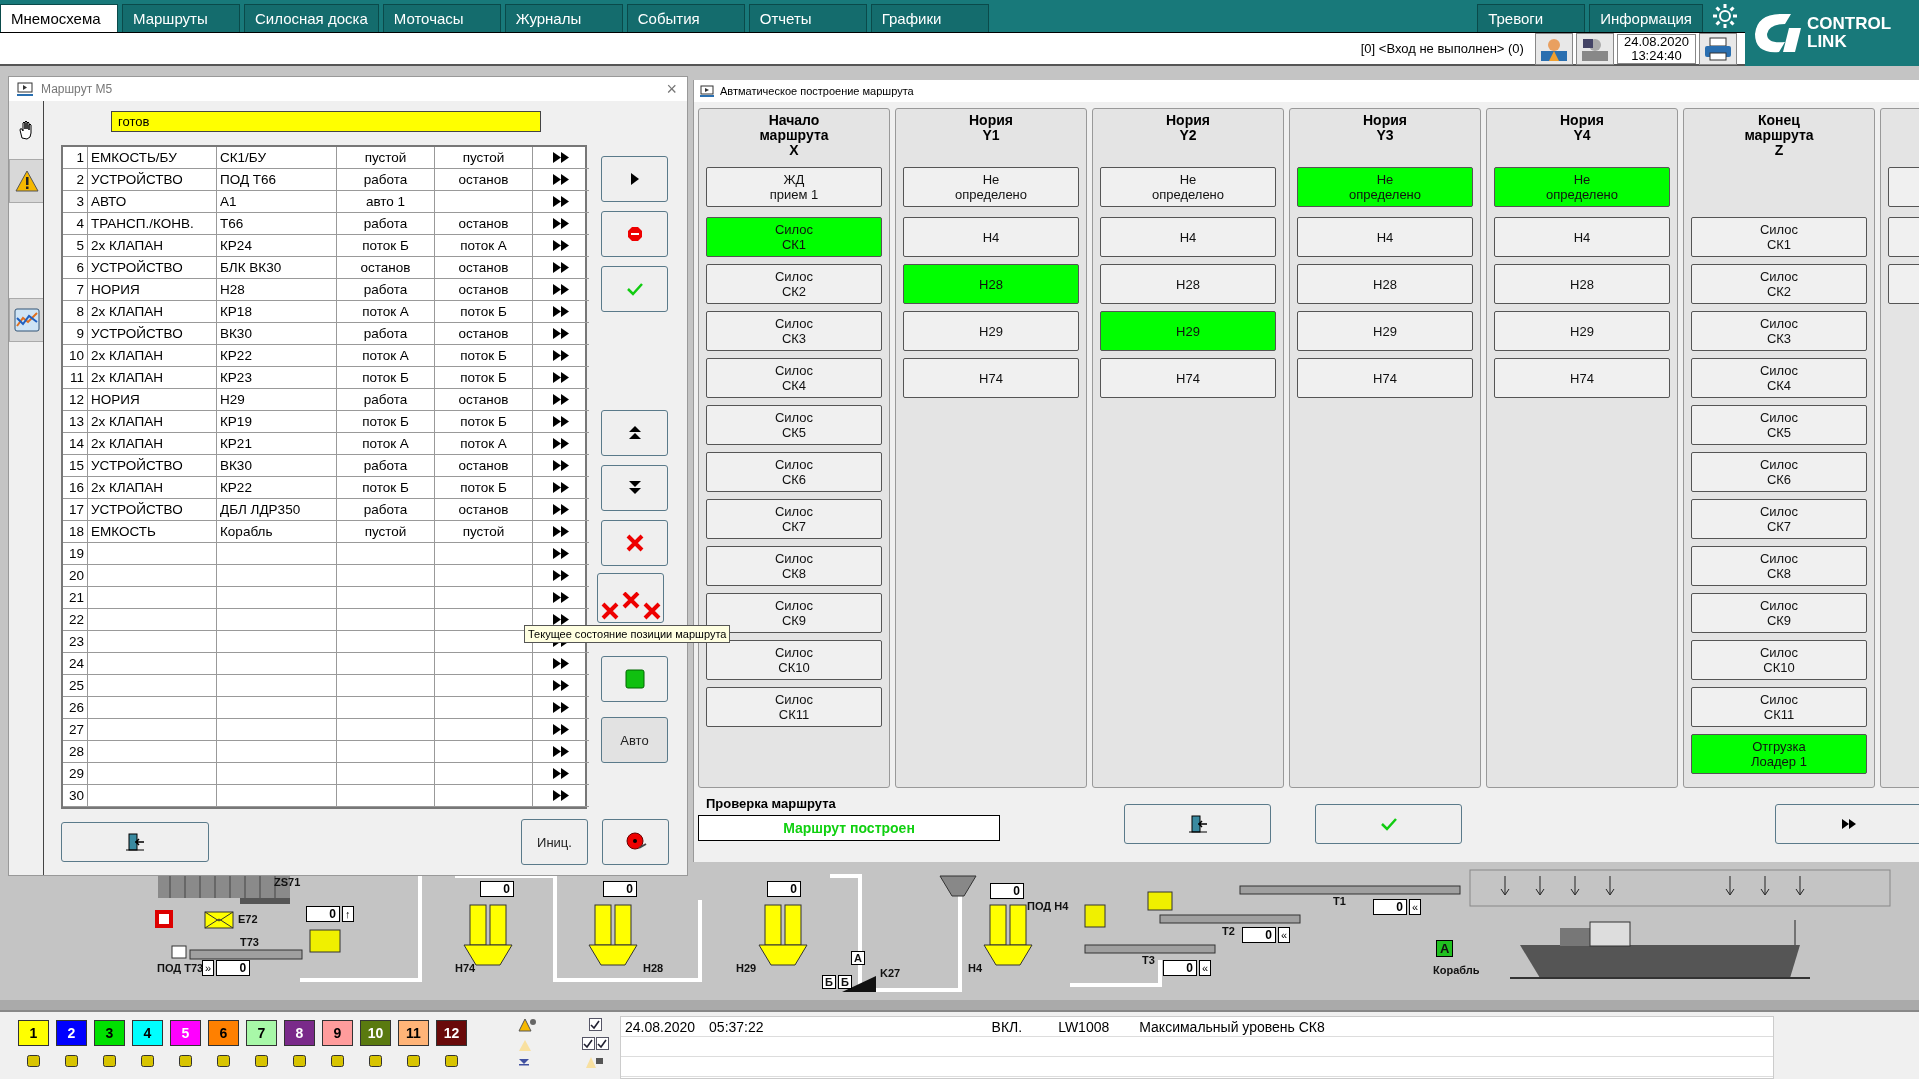 Image resolution: width=1919 pixels, height=1079 pixels. What do you see at coordinates (554, 842) in the screenshot?
I see `init-button: Иниц.` at bounding box center [554, 842].